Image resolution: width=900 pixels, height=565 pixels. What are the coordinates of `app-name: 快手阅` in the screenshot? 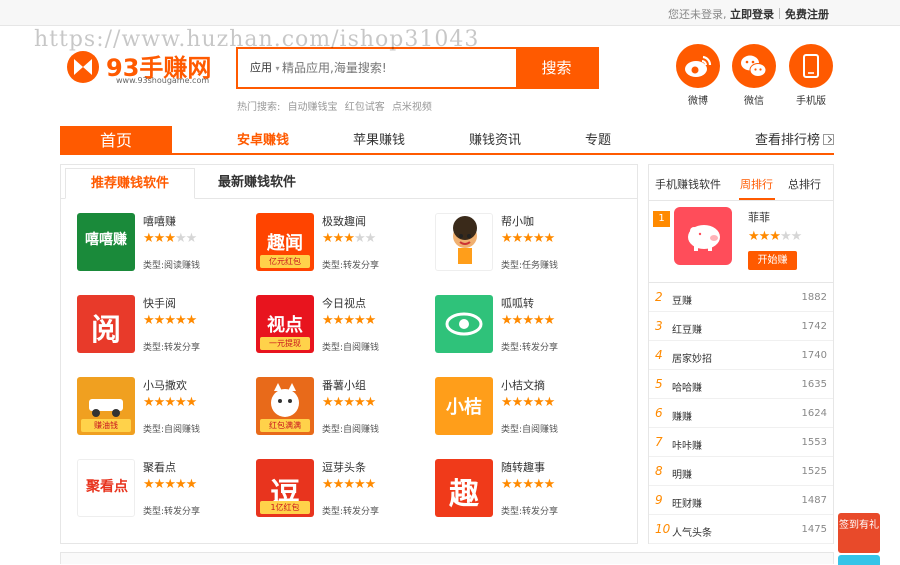 It's located at (159, 303).